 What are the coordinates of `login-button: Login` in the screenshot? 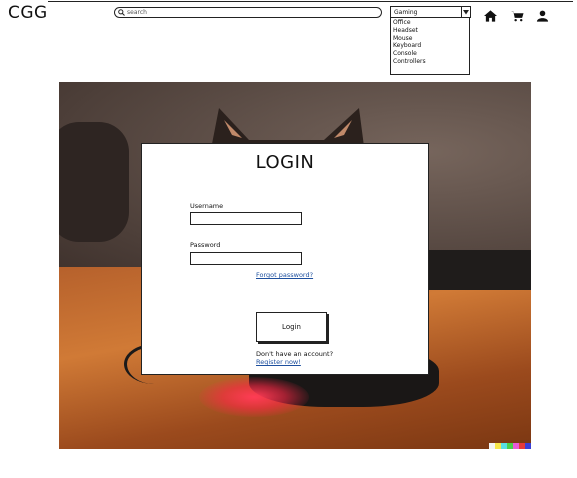 It's located at (291, 327).